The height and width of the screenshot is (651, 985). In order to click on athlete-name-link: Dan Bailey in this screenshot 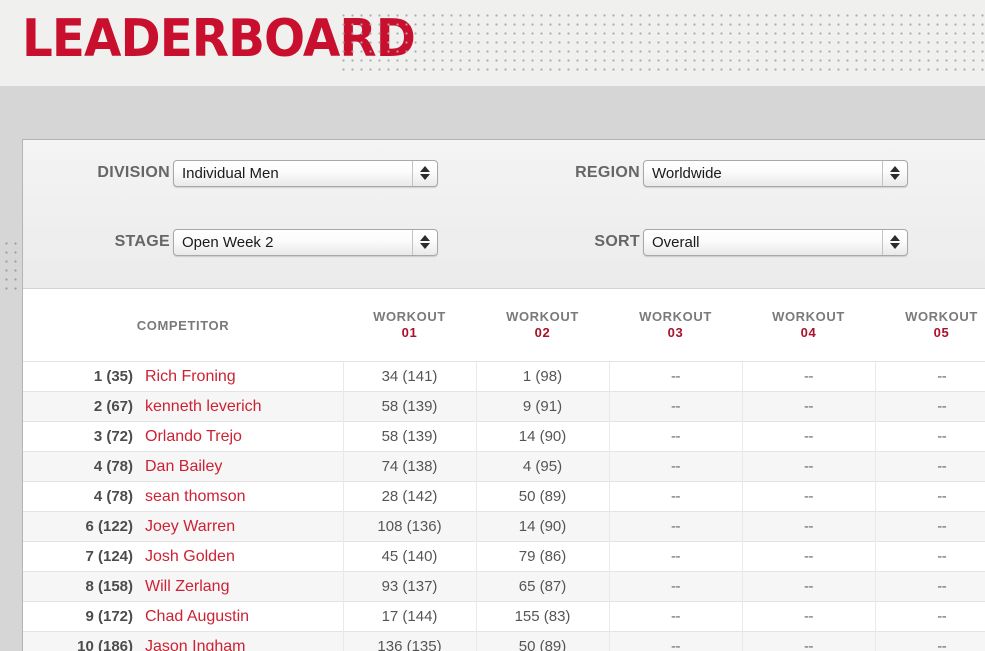, I will do `click(183, 467)`.